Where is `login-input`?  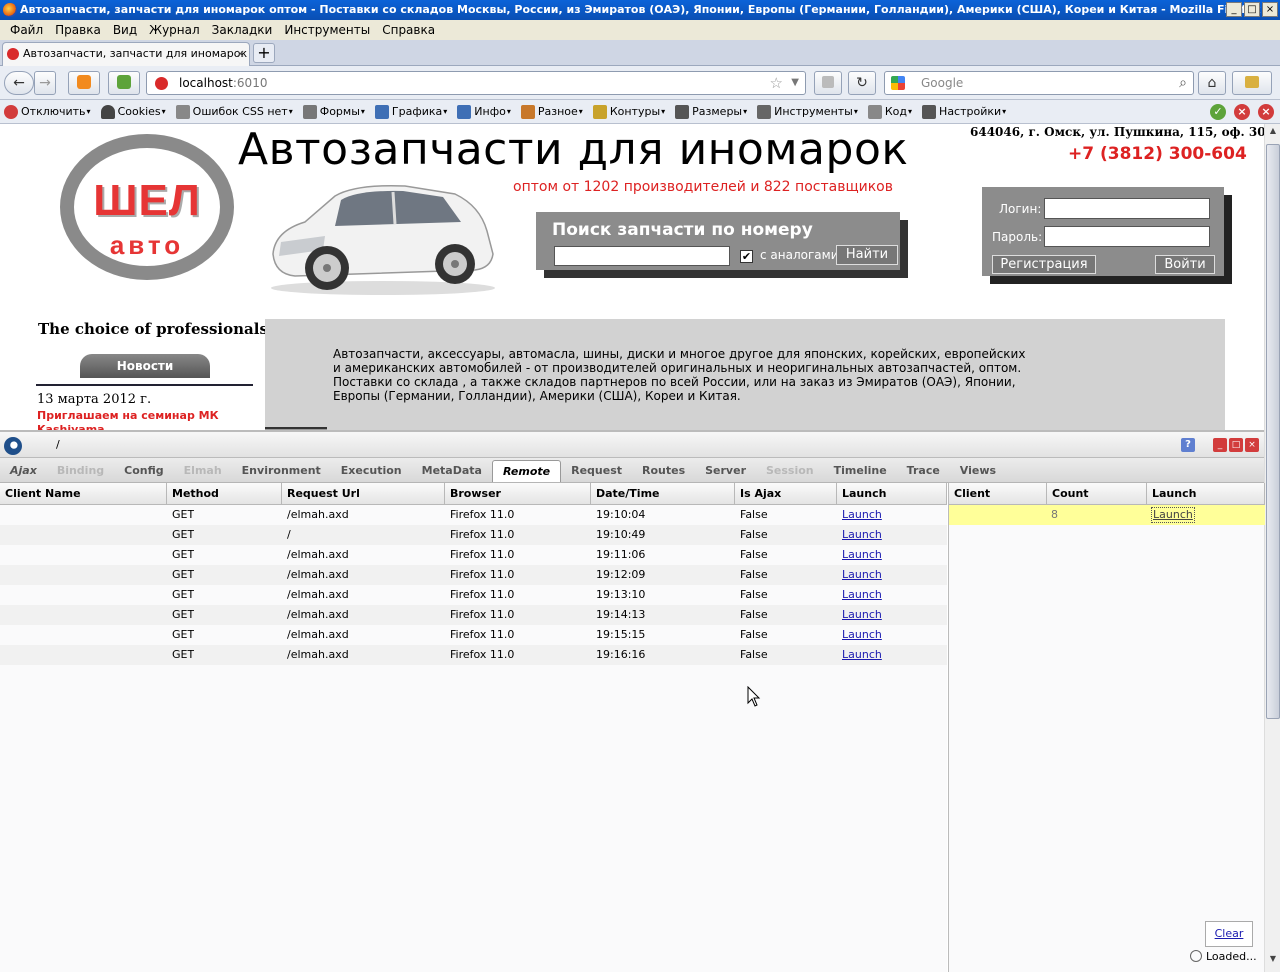
login-input is located at coordinates (1127, 208).